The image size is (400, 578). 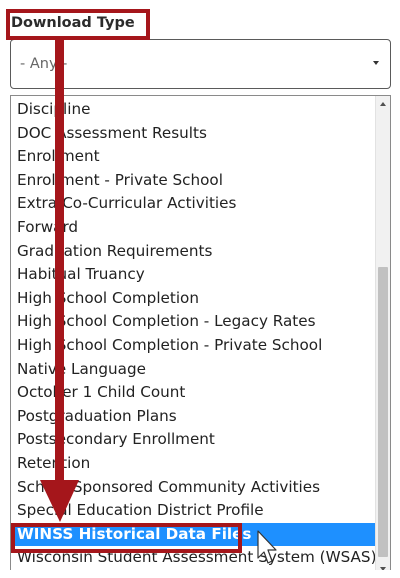 What do you see at coordinates (383, 104) in the screenshot?
I see `scroll-up-icon` at bounding box center [383, 104].